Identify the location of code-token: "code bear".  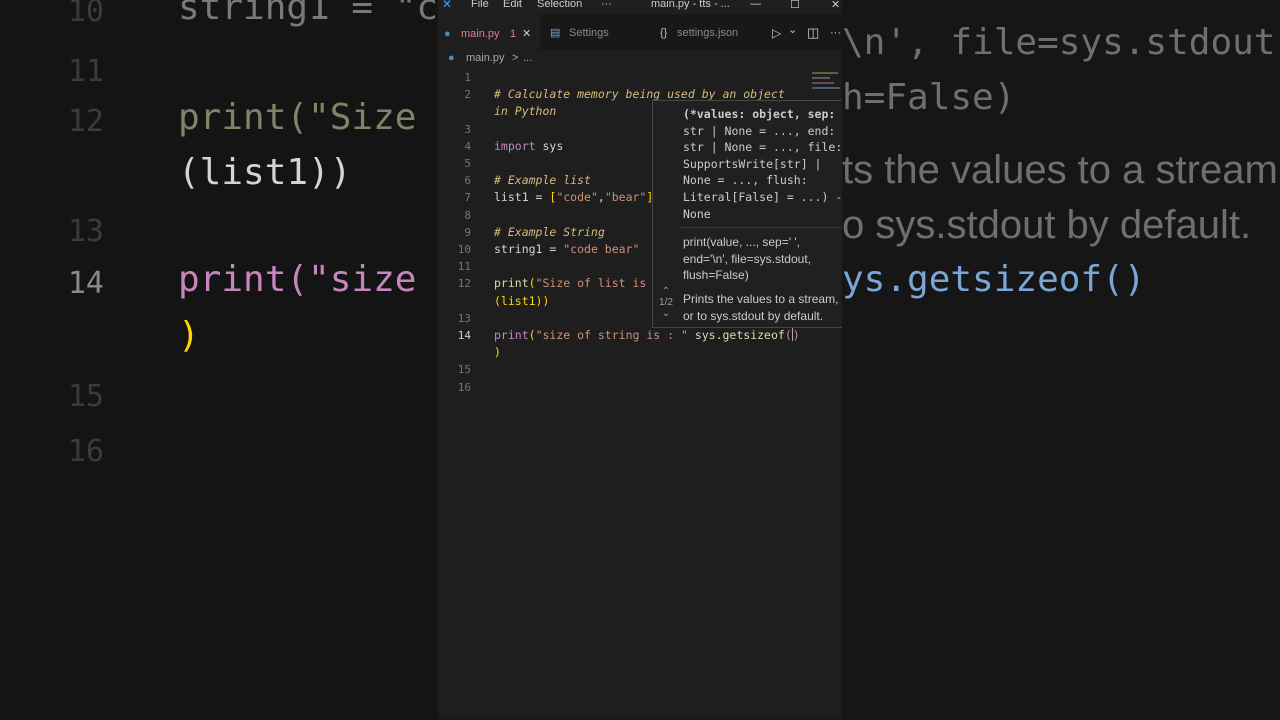
(601, 249).